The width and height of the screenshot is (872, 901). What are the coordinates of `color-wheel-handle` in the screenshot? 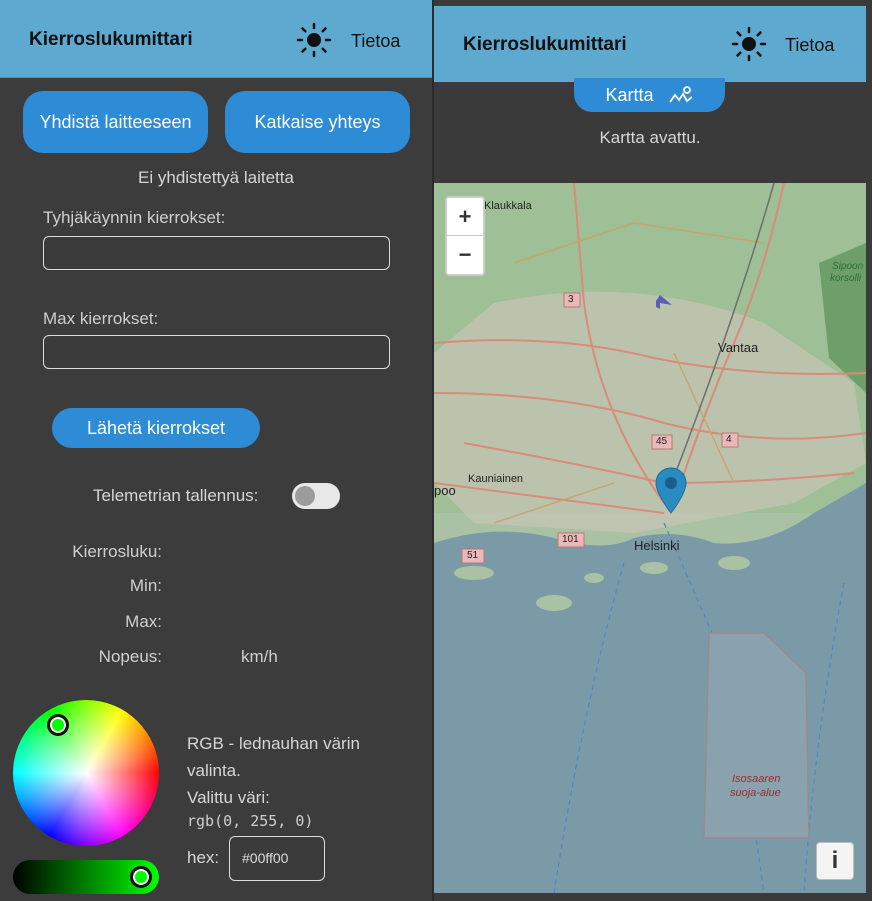 It's located at (58, 725).